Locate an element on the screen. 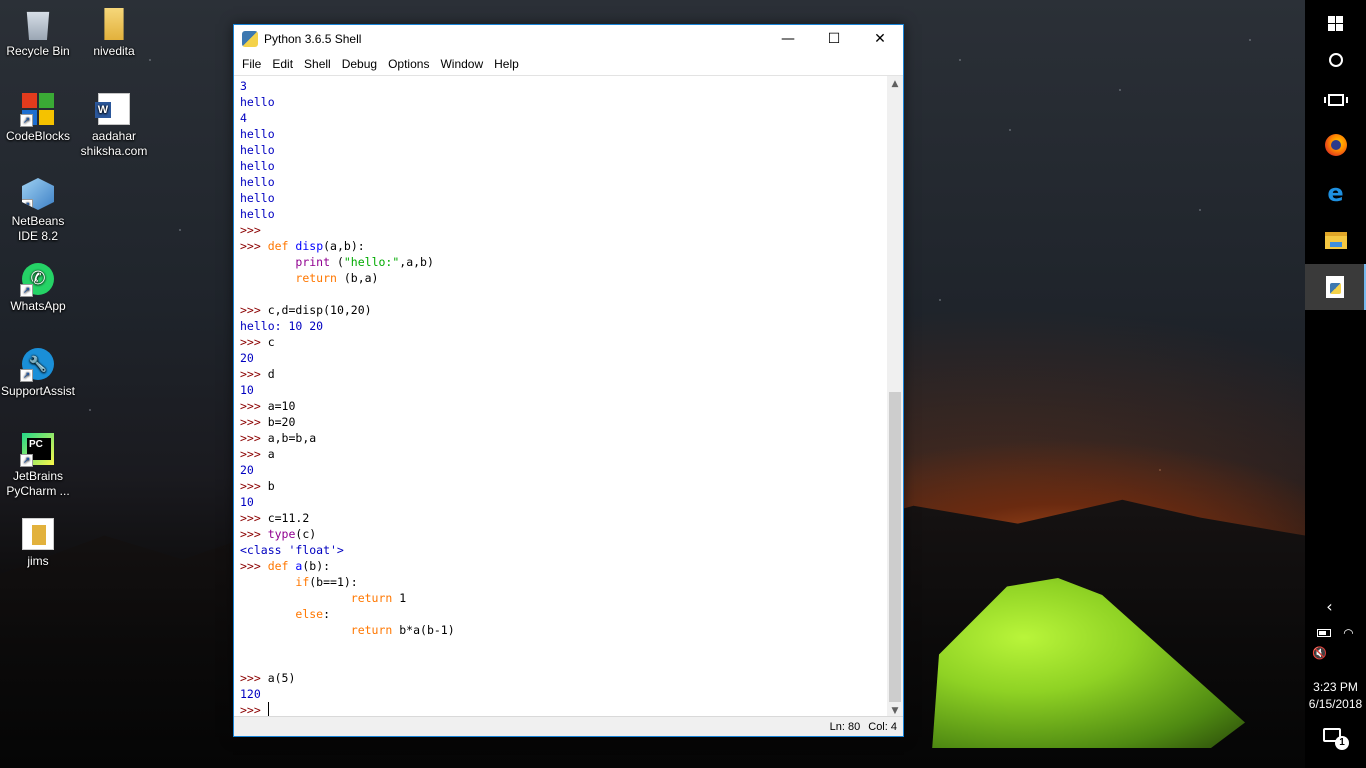 The height and width of the screenshot is (768, 1366). desktop-icon-label: CodeBlocks is located at coordinates (38, 136).